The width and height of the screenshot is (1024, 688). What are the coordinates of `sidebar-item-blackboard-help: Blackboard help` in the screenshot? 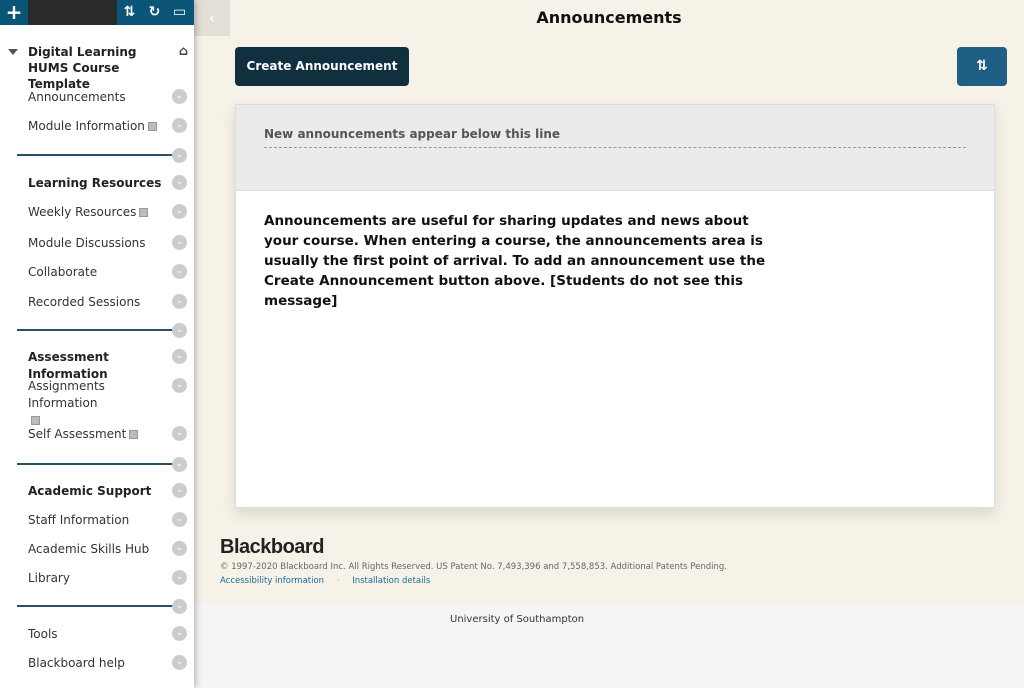 It's located at (108, 663).